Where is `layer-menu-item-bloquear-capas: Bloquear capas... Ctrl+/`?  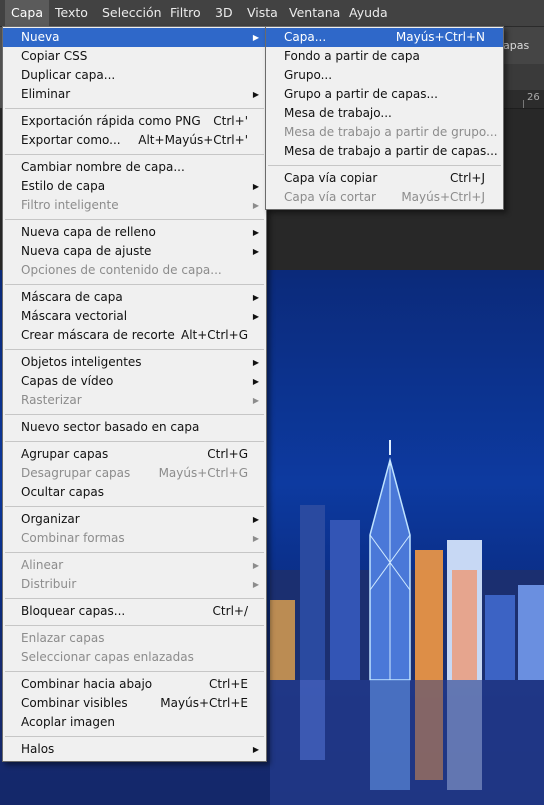
layer-menu-item-bloquear-capas: Bloquear capas... Ctrl+/ is located at coordinates (134, 611).